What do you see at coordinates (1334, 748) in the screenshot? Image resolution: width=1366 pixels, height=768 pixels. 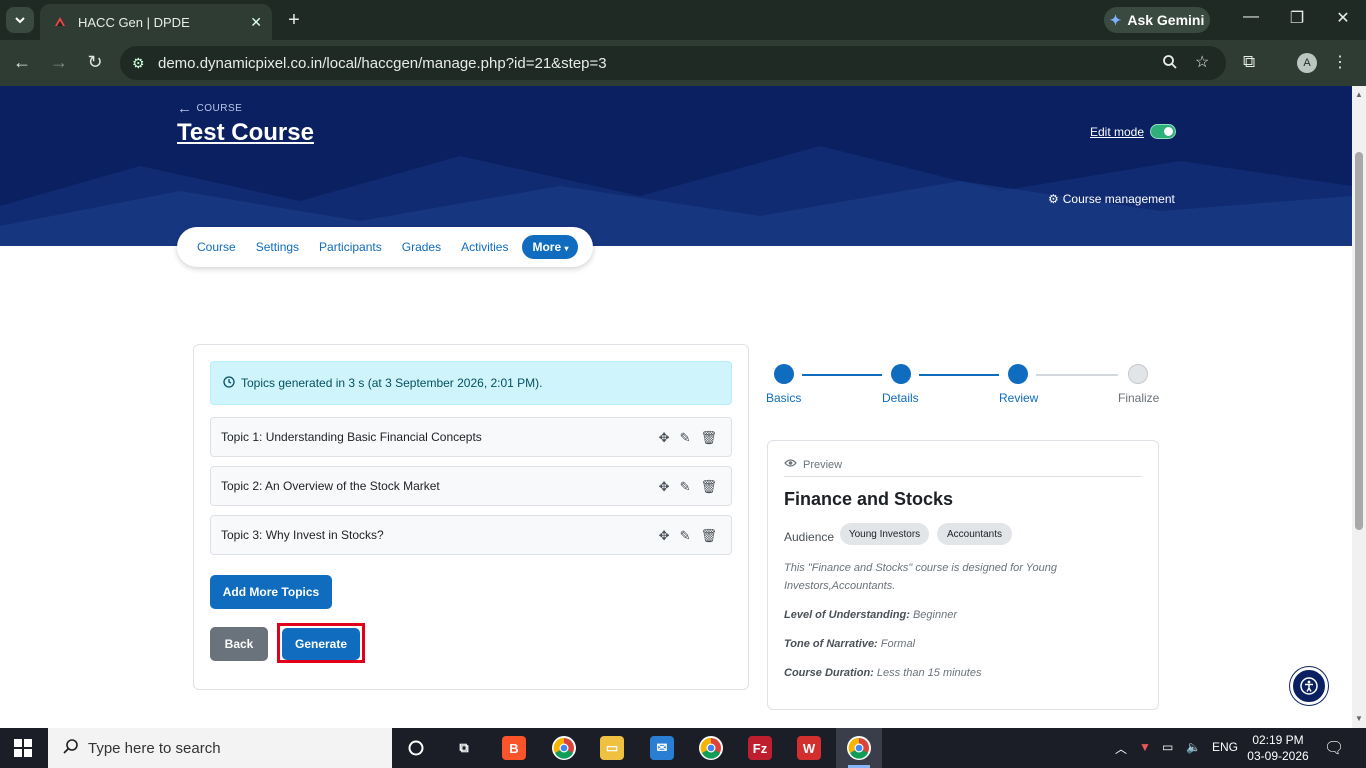 I see `notification-icon: 🗨` at bounding box center [1334, 748].